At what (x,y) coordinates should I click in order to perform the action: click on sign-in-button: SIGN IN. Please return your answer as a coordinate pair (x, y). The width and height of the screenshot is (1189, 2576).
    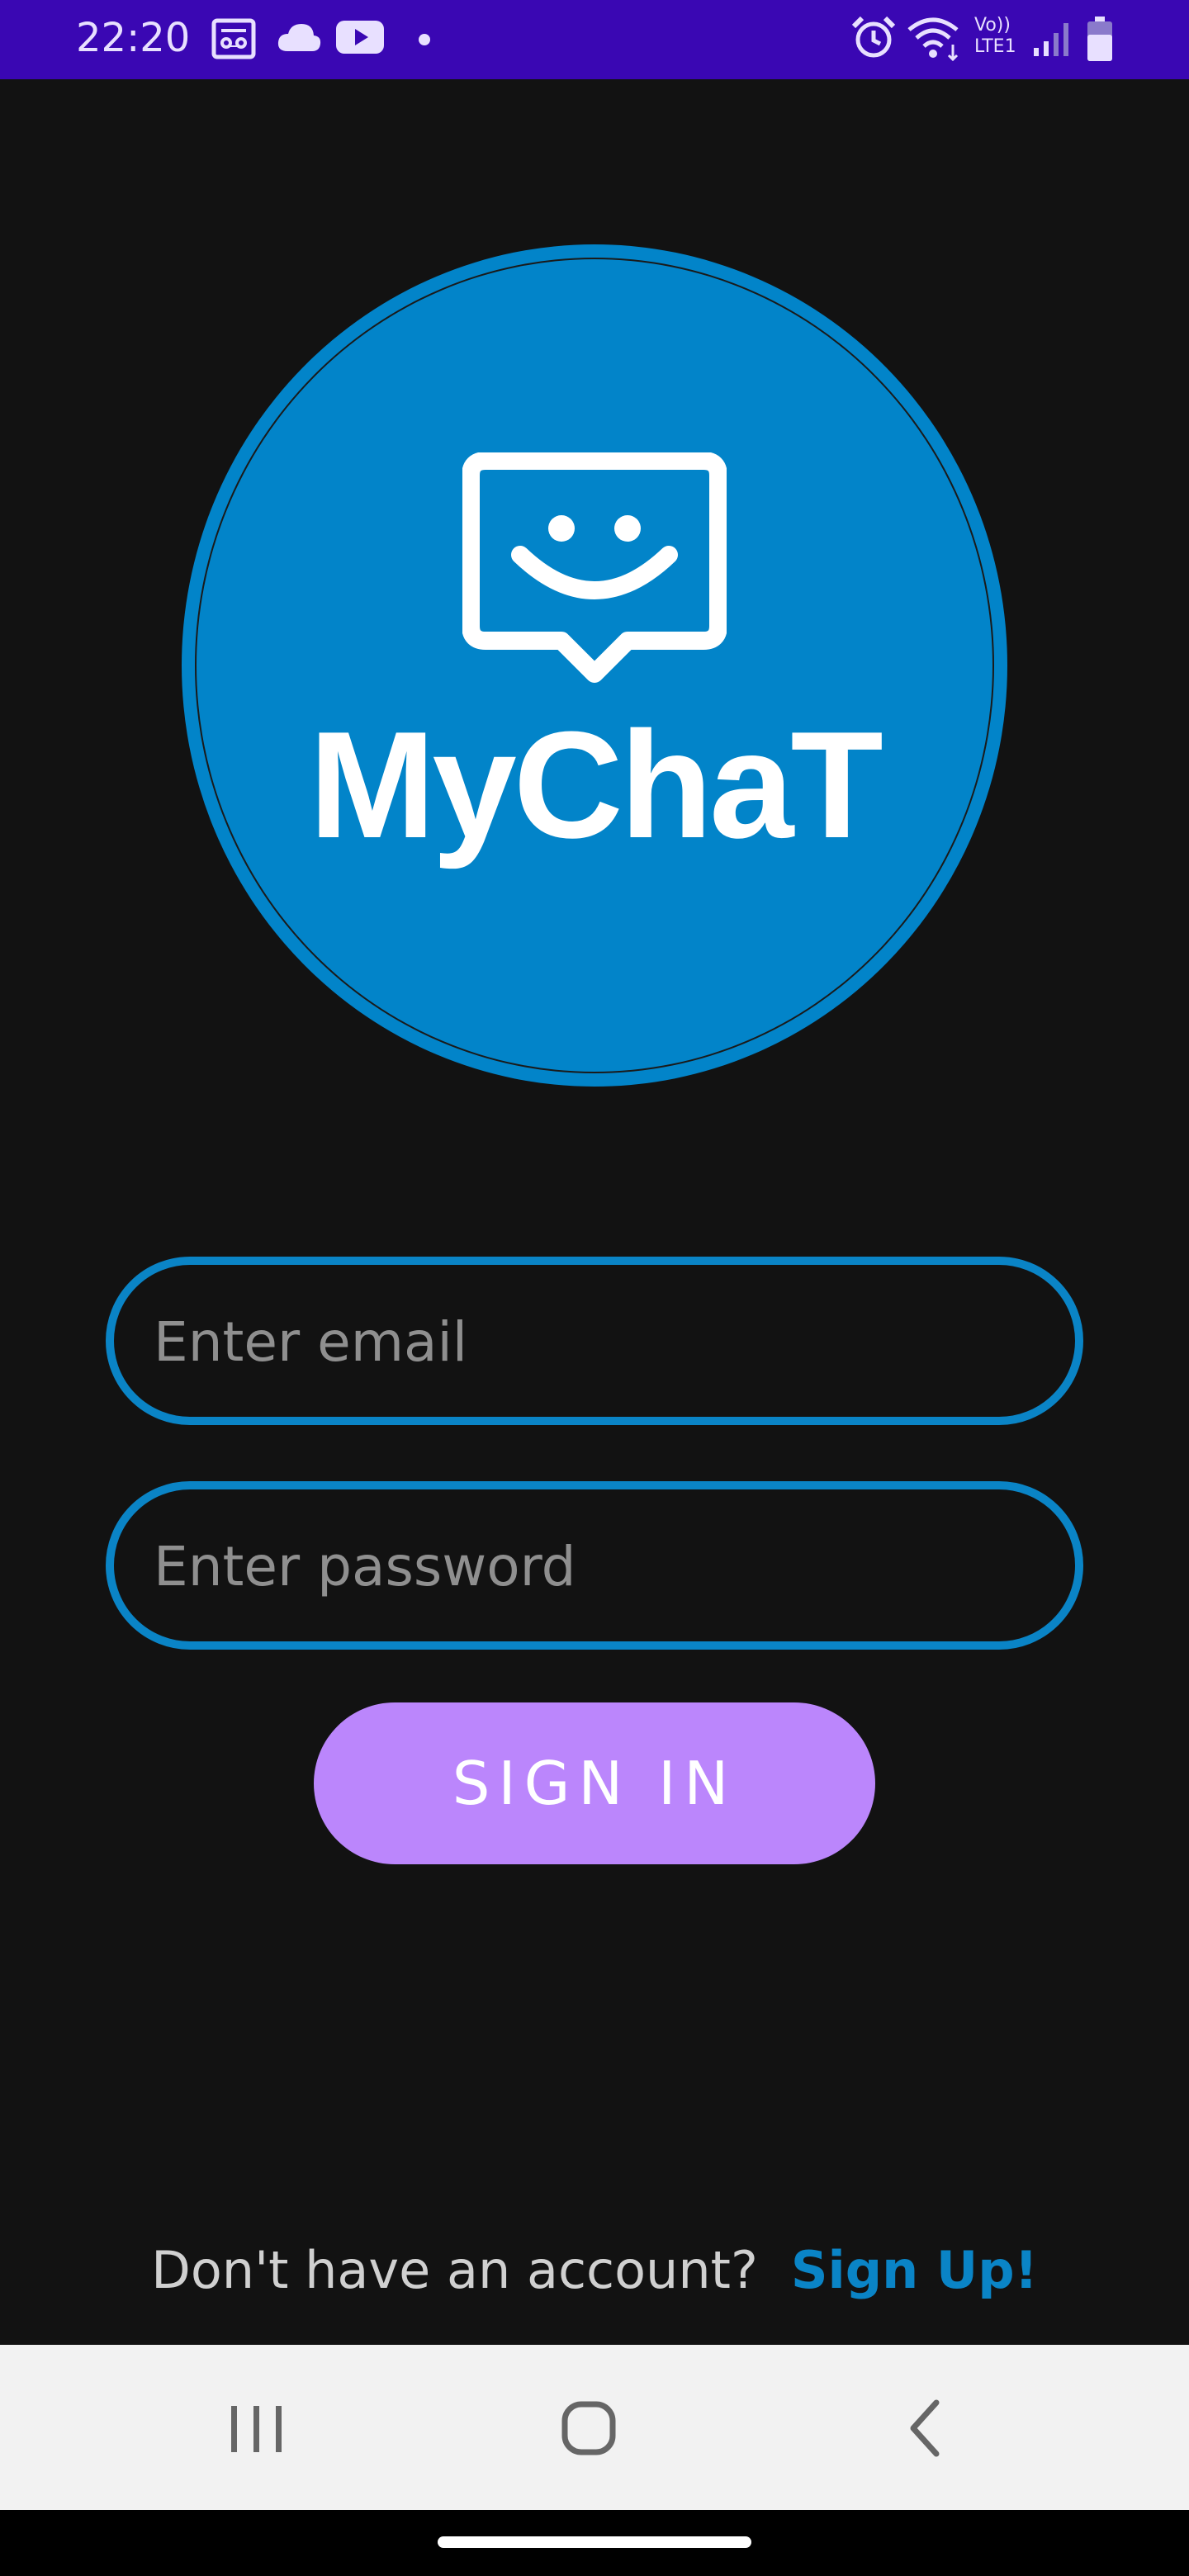
    Looking at the image, I should click on (594, 1783).